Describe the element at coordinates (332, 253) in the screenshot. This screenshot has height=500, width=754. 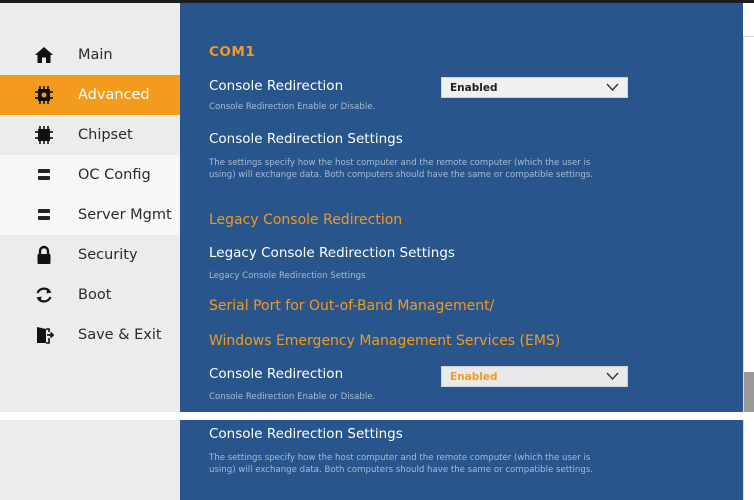
I see `legacy-console-settings-label: Legacy Console Redirection Settings` at that location.